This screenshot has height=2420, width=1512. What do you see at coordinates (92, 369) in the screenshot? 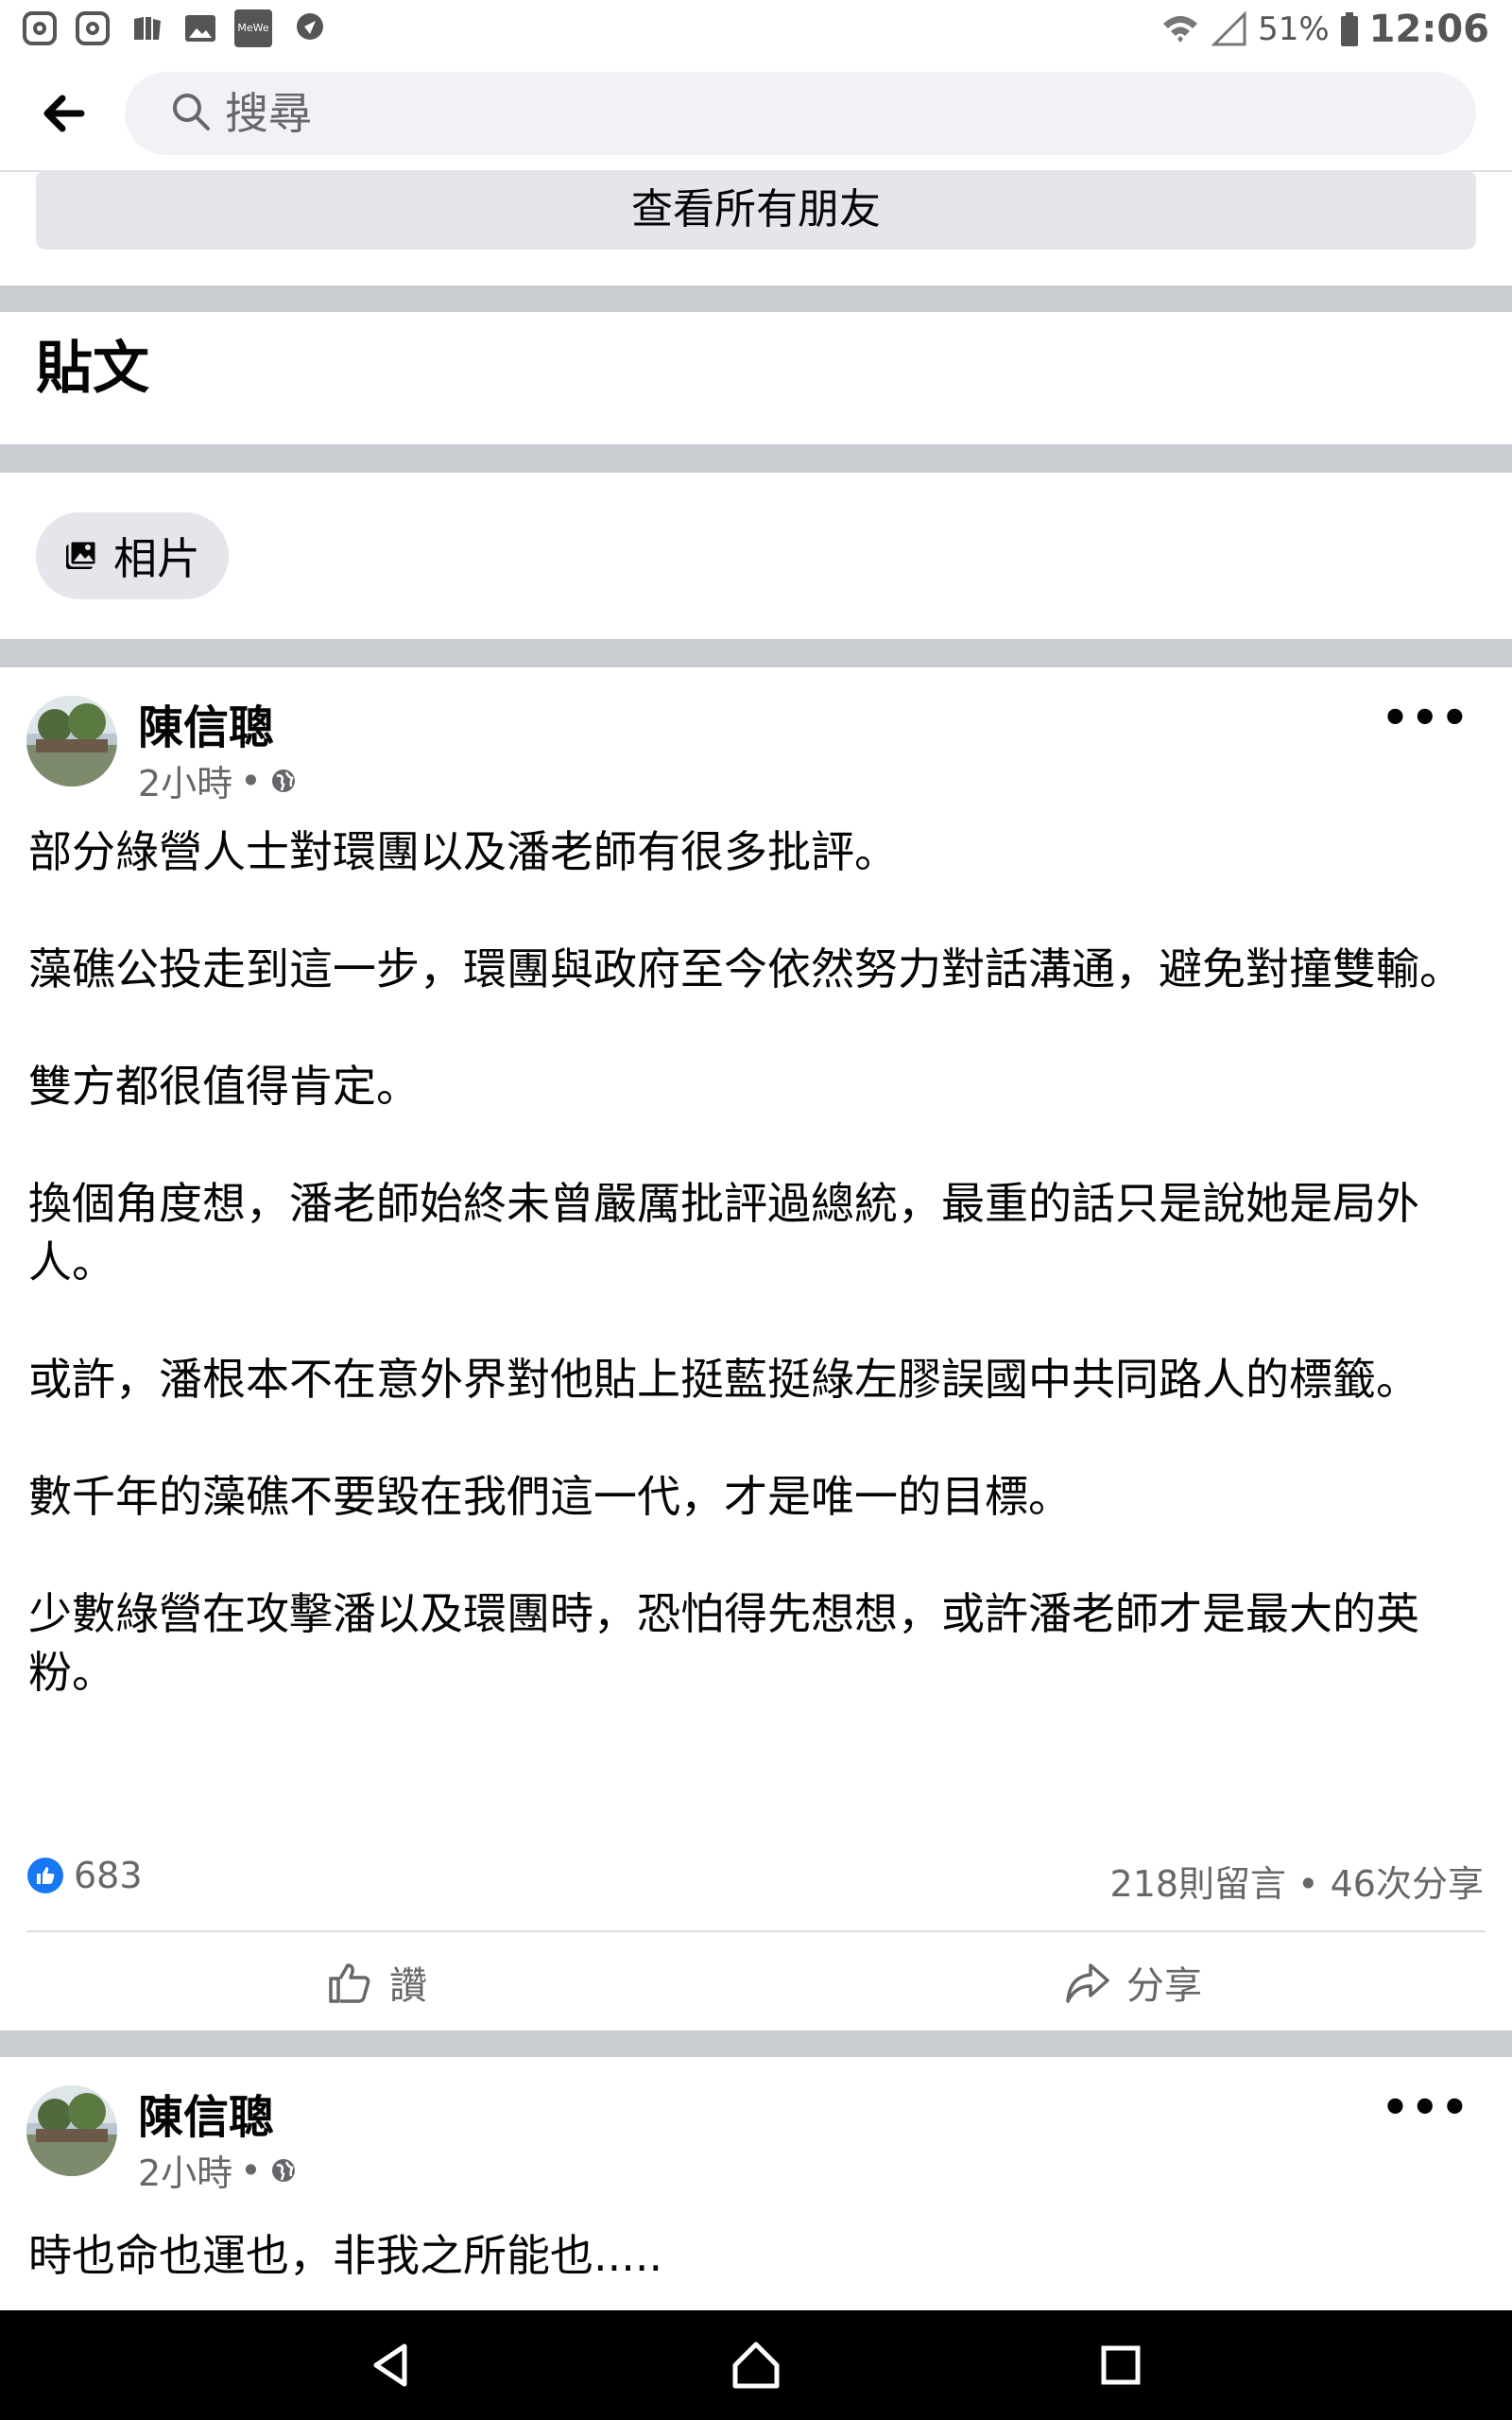
I see `posts-section-title: 貼文` at bounding box center [92, 369].